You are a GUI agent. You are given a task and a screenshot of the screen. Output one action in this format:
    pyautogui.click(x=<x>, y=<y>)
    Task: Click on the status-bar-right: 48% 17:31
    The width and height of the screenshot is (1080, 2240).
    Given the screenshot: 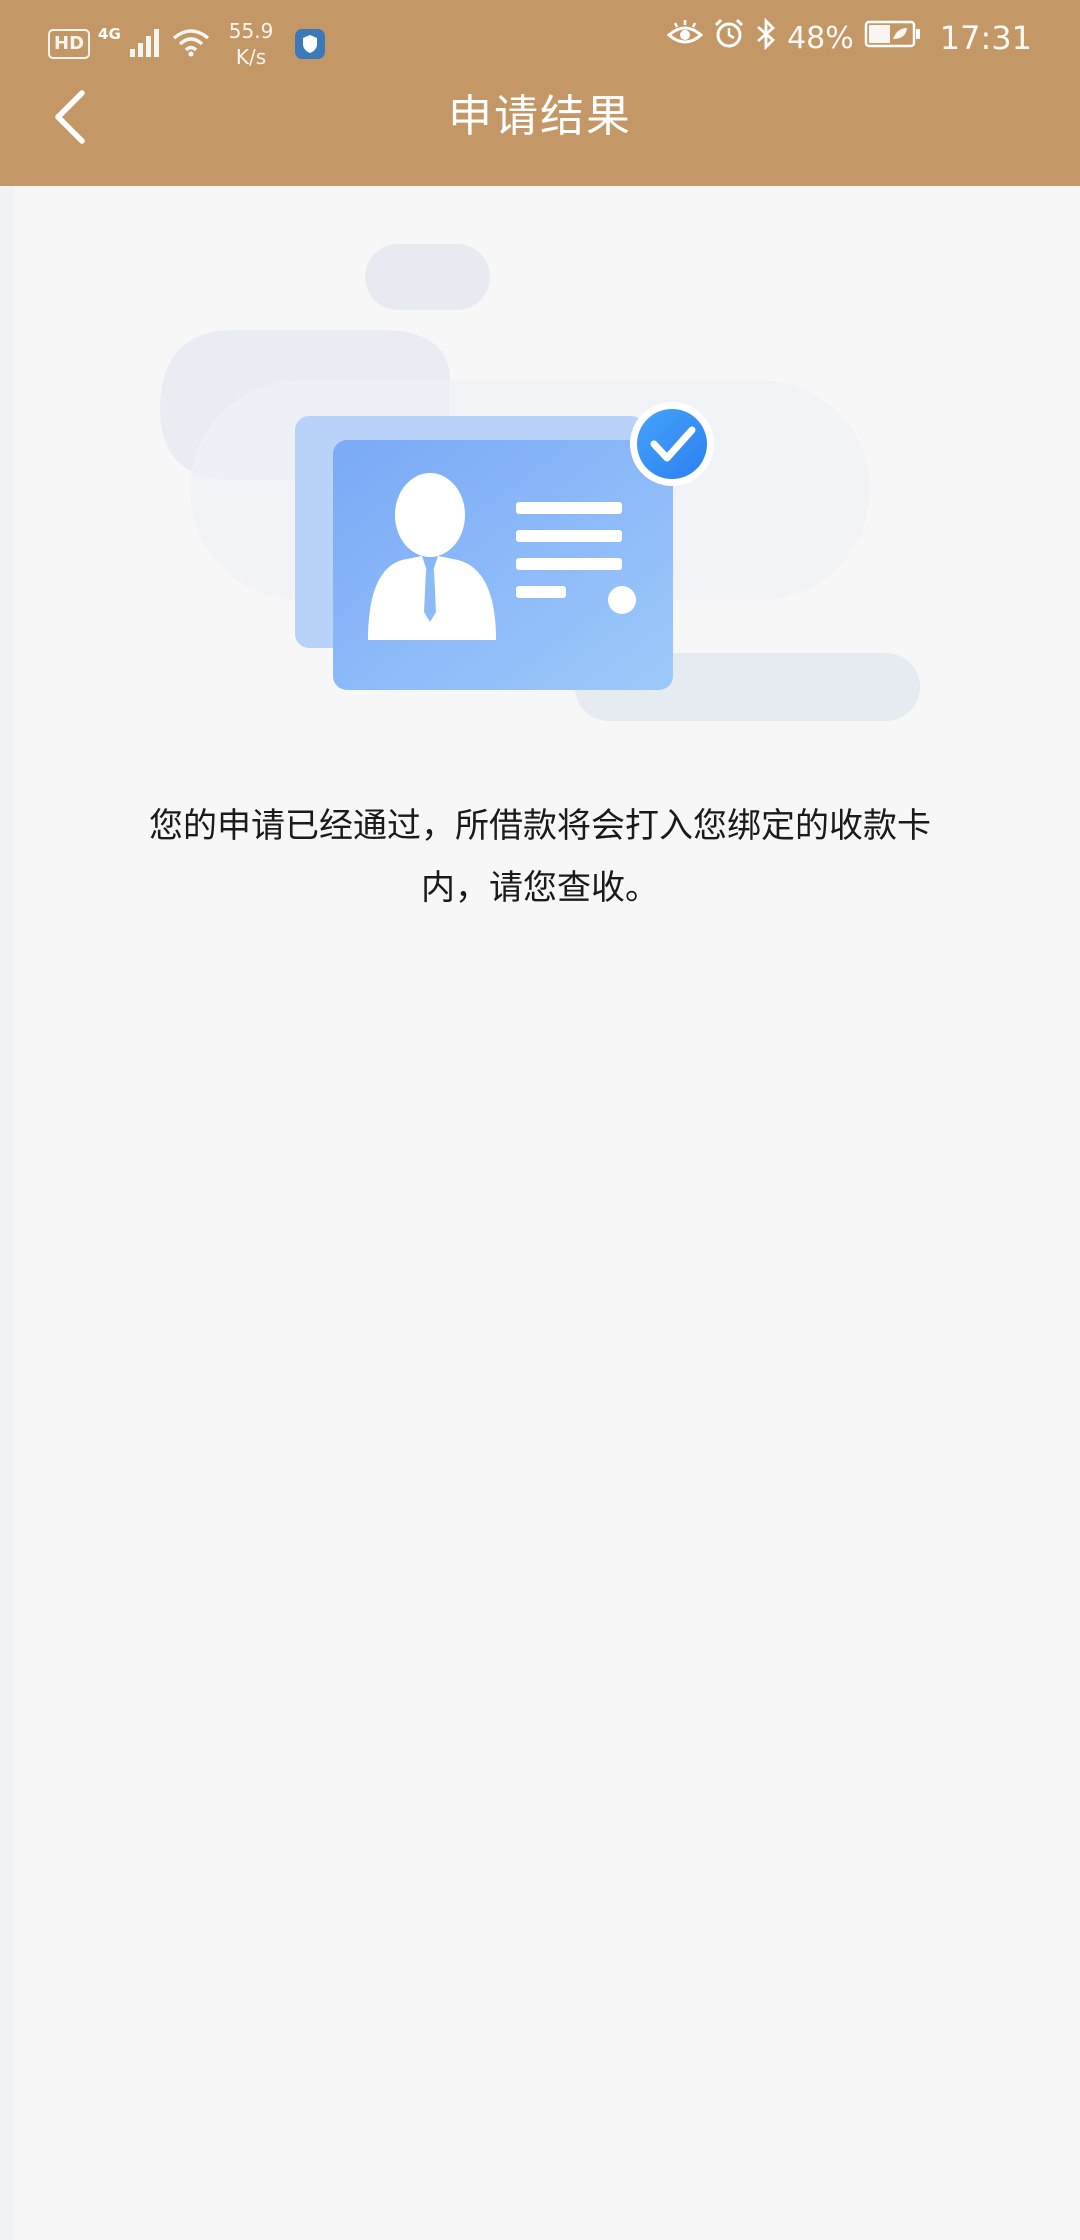 What is the action you would take?
    pyautogui.click(x=849, y=37)
    